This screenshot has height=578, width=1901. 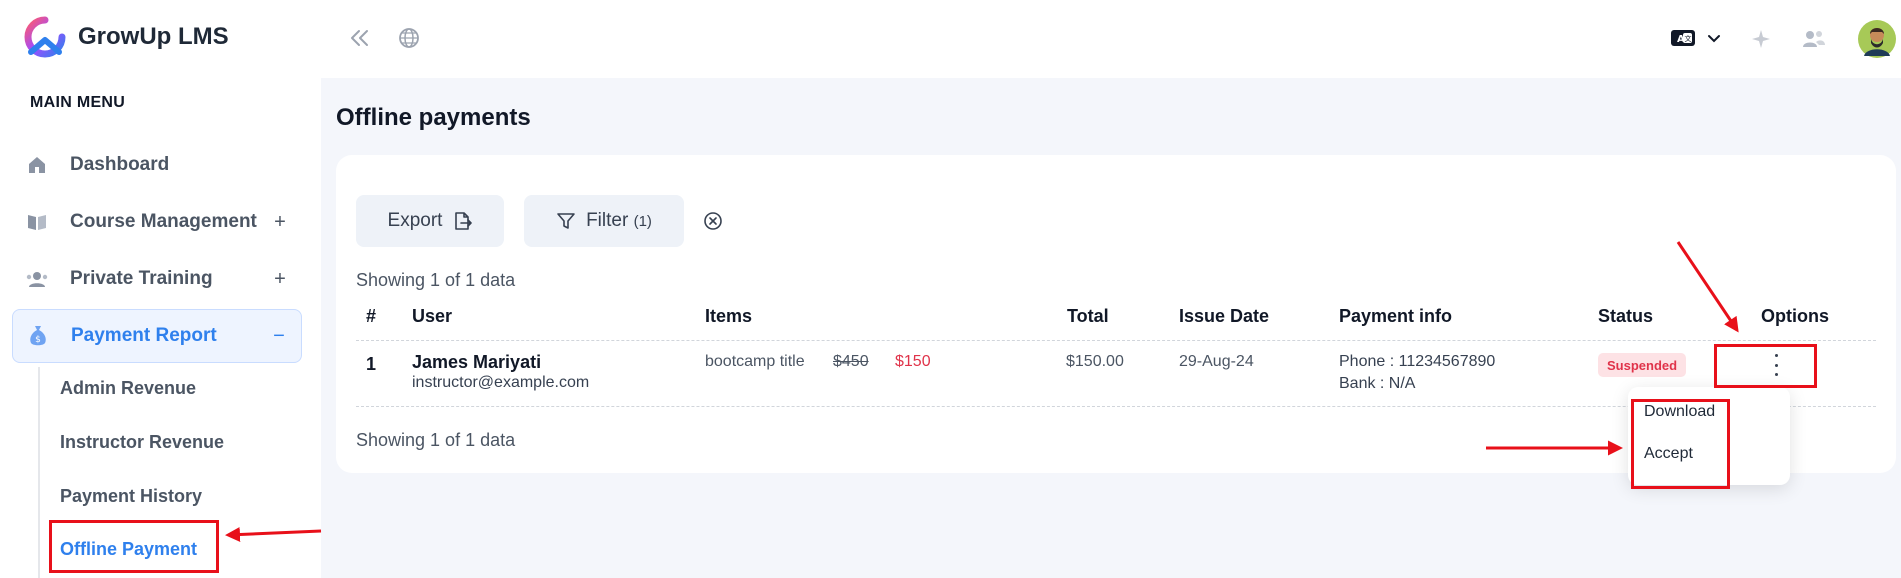 What do you see at coordinates (163, 221) in the screenshot?
I see `sidebar-item-label: Course Management` at bounding box center [163, 221].